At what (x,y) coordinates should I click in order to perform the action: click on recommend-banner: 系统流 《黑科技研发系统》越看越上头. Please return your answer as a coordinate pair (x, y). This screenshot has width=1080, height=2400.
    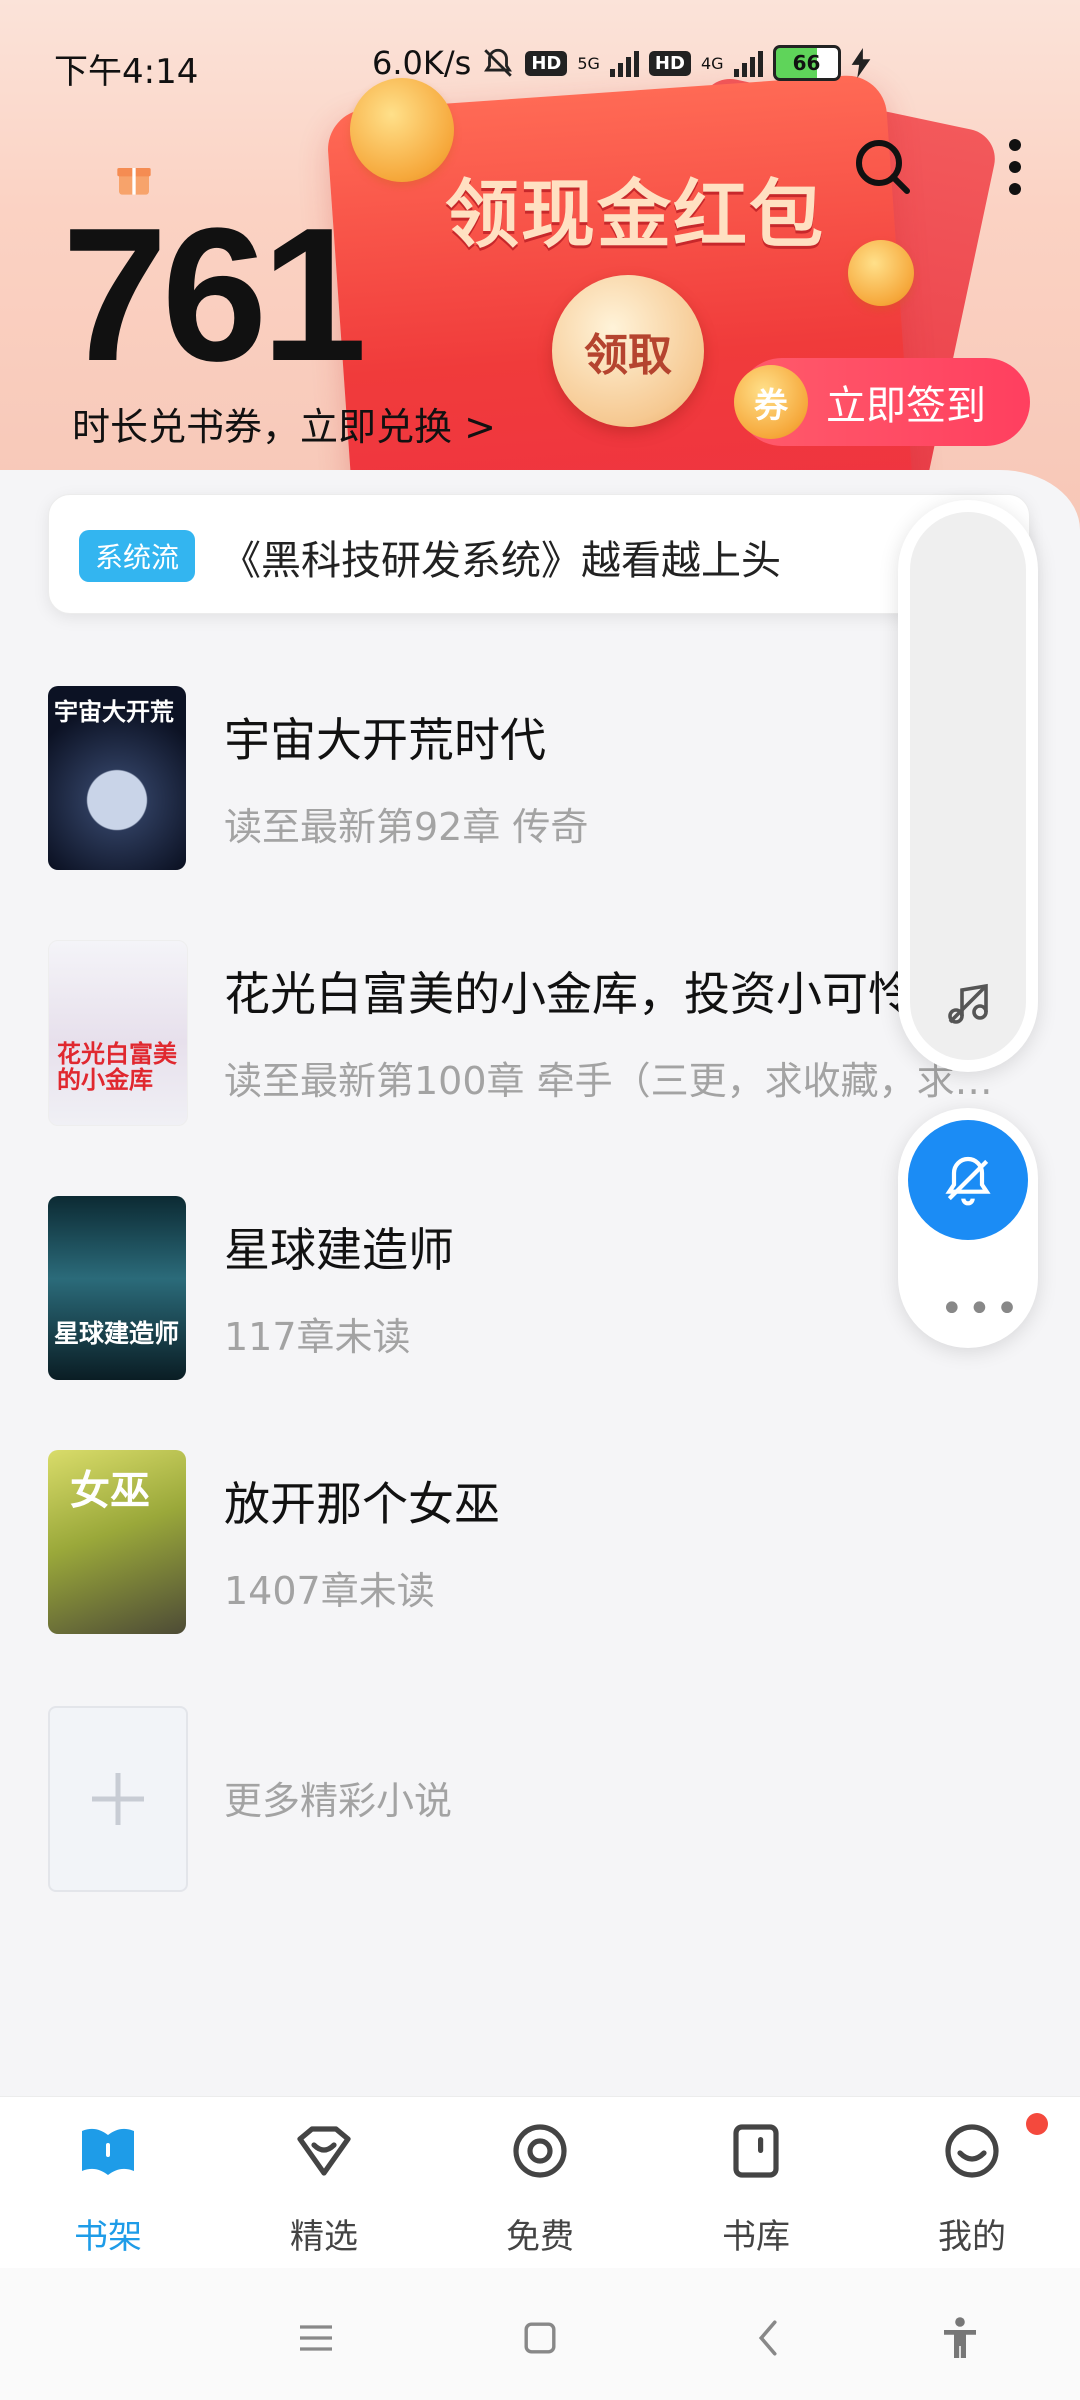
    Looking at the image, I should click on (539, 554).